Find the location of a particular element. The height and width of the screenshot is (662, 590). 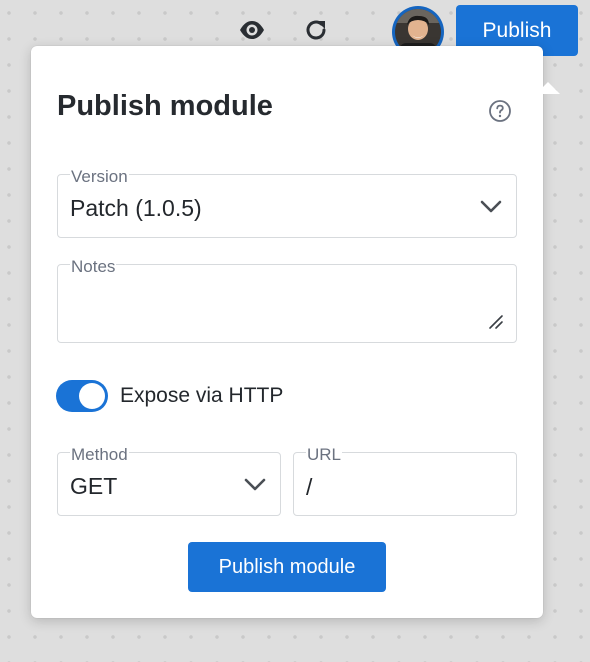

url-label: URL is located at coordinates (324, 455).